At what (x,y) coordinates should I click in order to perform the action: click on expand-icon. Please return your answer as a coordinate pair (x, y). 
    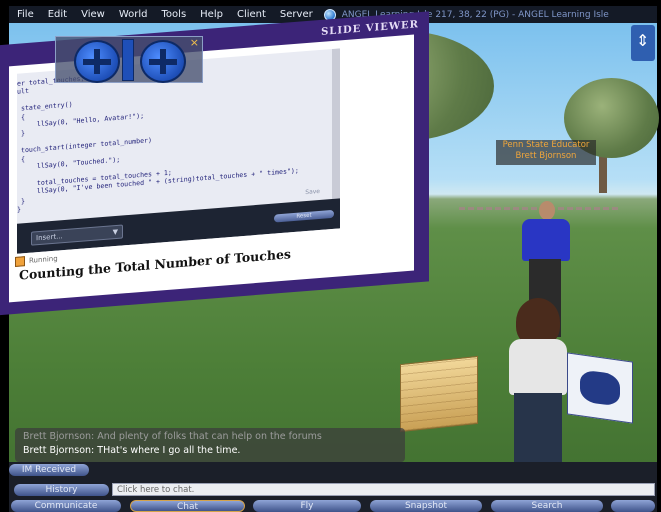
    Looking at the image, I should click on (643, 43).